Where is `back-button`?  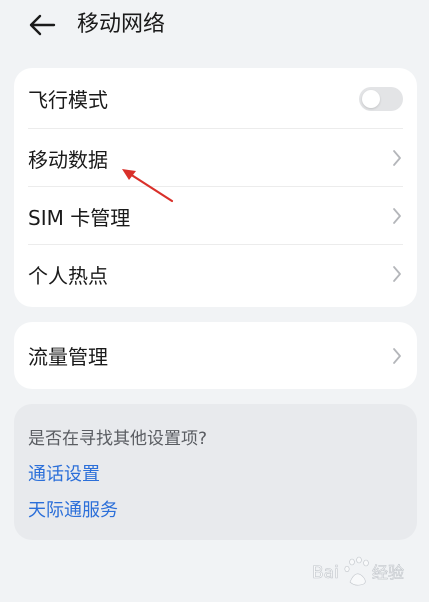
back-button is located at coordinates (42, 25).